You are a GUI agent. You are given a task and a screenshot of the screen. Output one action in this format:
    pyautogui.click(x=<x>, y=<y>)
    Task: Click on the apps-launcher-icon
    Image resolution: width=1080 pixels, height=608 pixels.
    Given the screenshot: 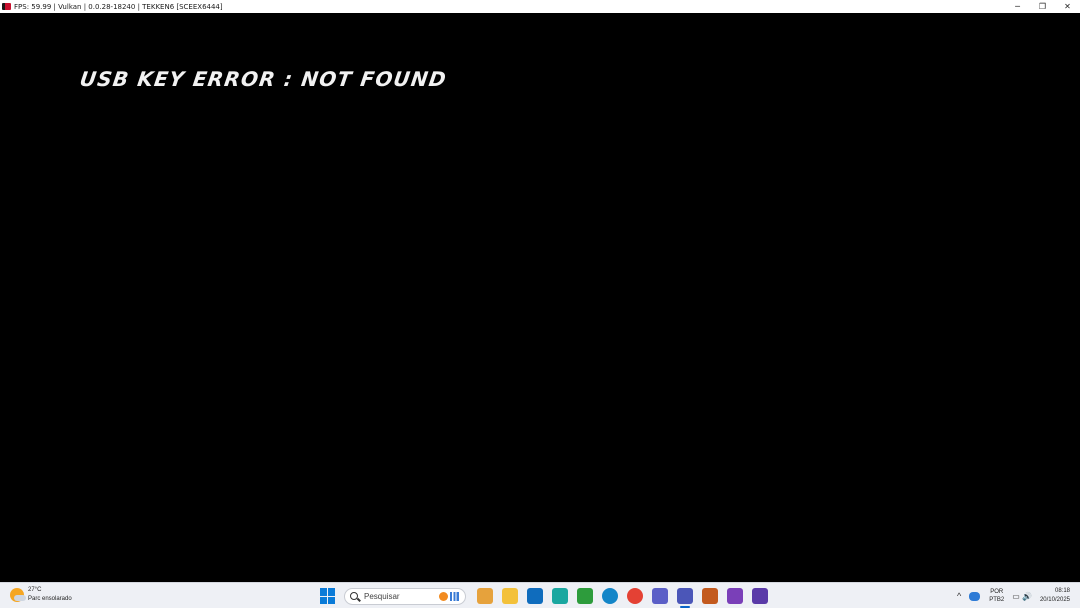 What is the action you would take?
    pyautogui.click(x=584, y=596)
    